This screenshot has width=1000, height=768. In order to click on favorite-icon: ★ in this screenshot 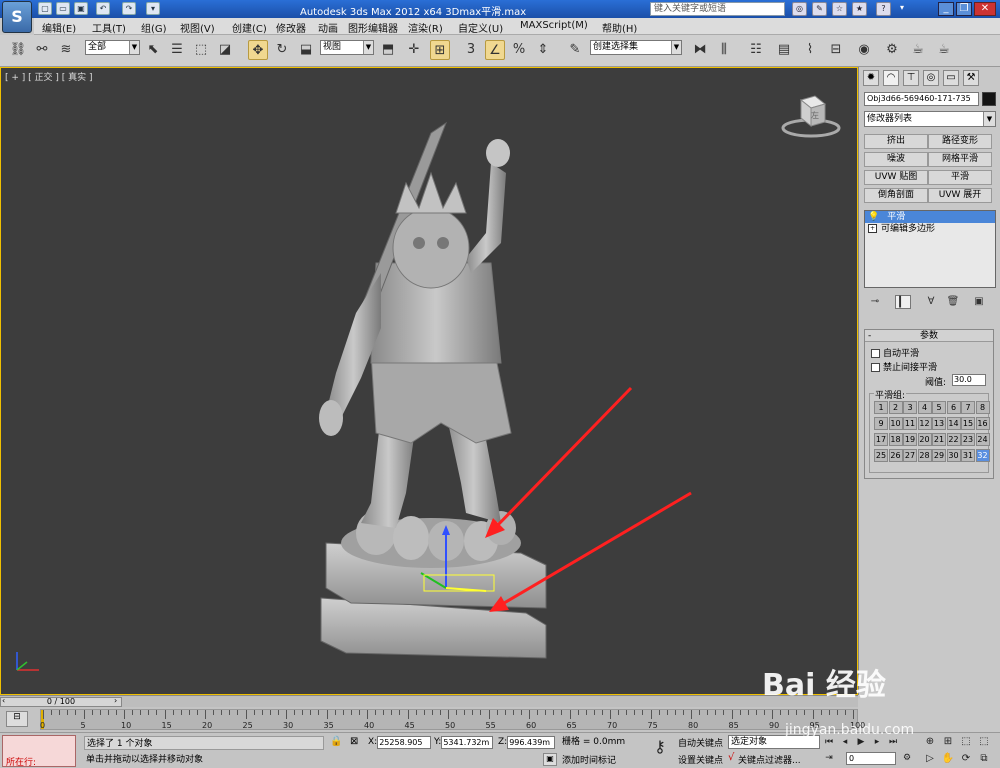, I will do `click(859, 9)`.